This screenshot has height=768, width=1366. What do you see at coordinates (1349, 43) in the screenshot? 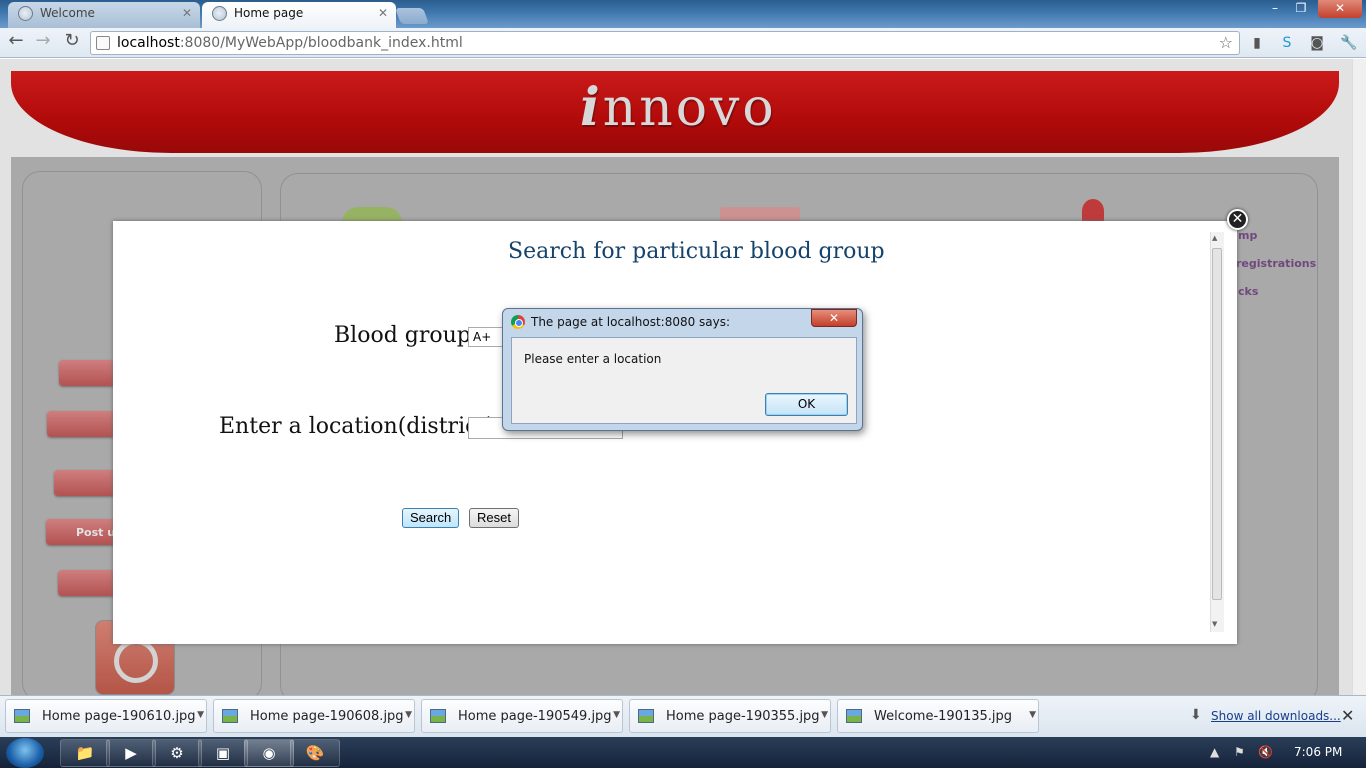
I see `wrench-icon: 🔧` at bounding box center [1349, 43].